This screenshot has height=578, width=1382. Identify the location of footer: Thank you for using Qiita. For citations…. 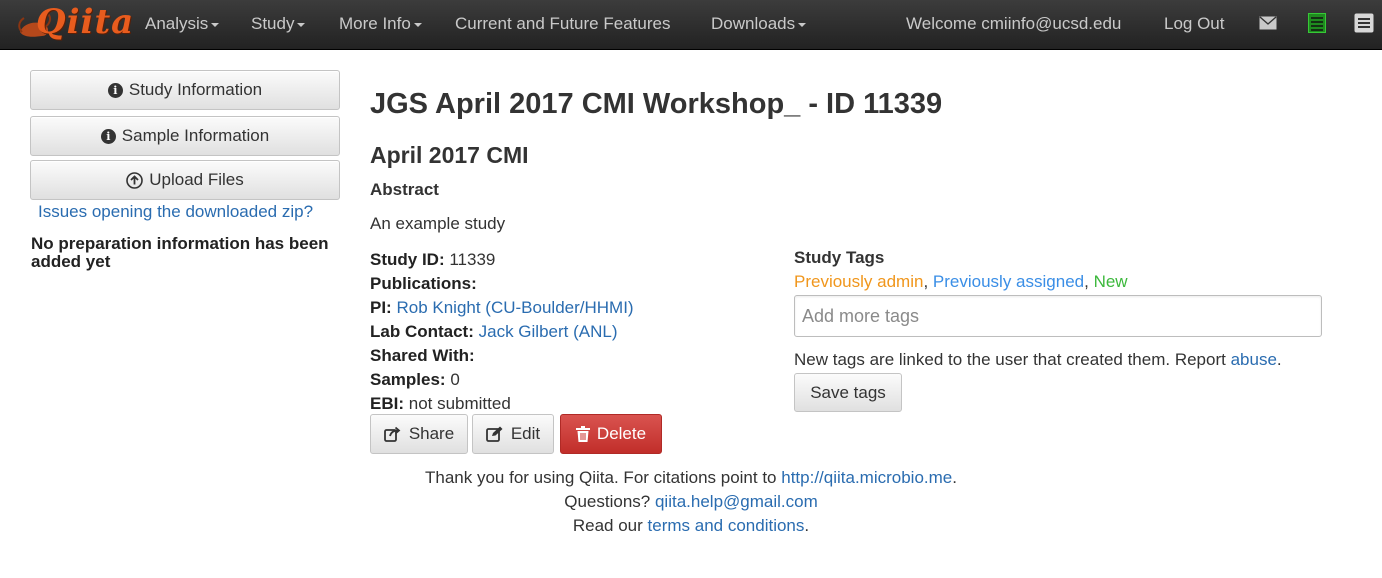
(691, 502).